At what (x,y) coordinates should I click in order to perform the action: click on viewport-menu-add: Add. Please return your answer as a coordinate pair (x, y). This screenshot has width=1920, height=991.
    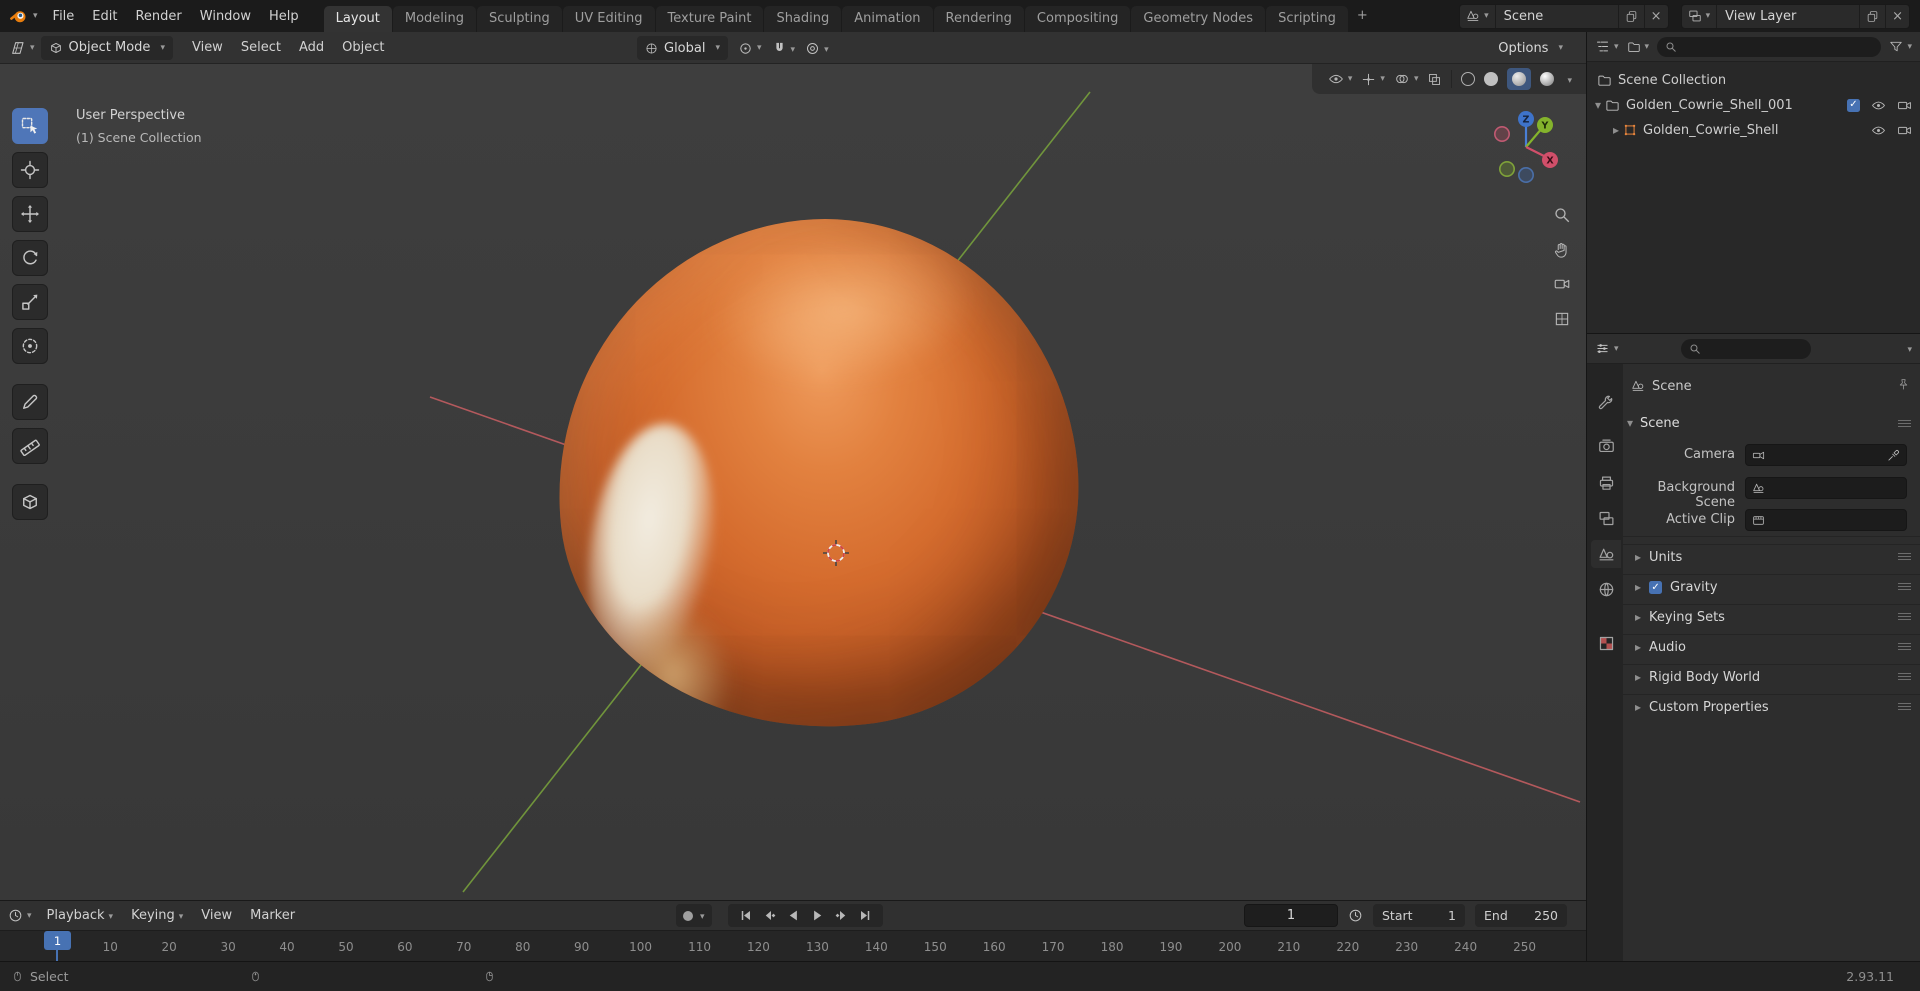
    Looking at the image, I should click on (311, 47).